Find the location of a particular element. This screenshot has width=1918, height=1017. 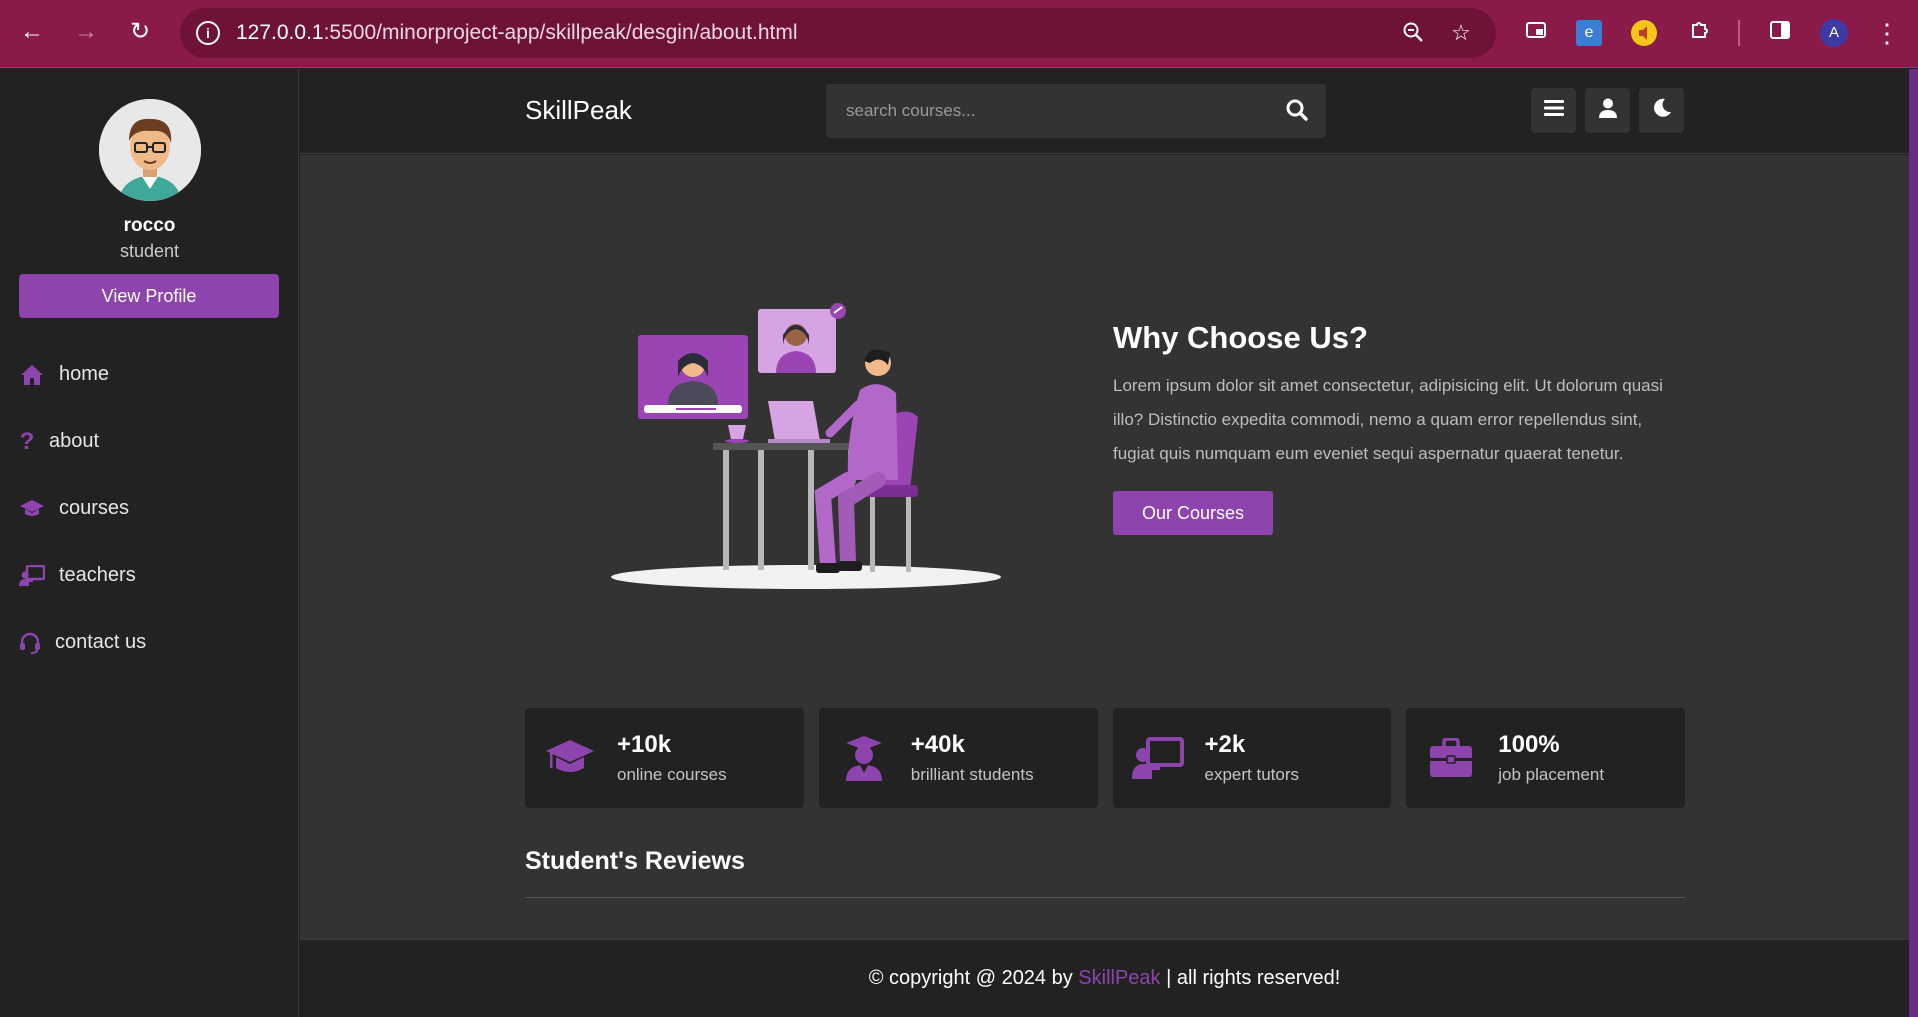

reload-icon: ↻ is located at coordinates (140, 32).